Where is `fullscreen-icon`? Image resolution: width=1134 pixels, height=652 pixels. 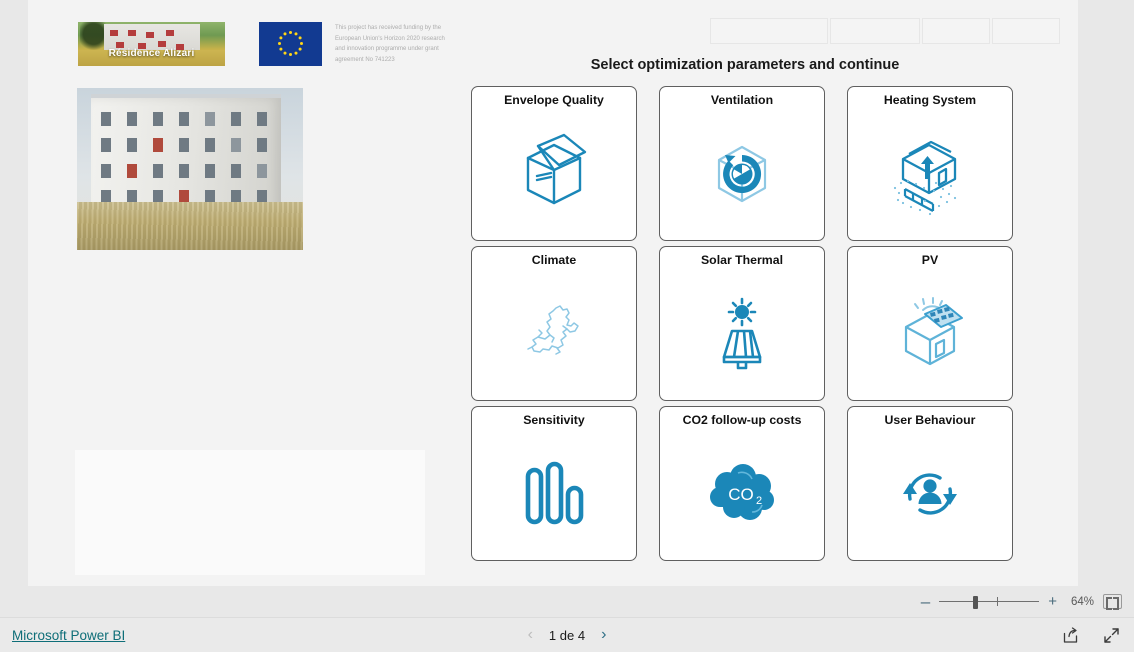
fullscreen-icon is located at coordinates (1111, 635).